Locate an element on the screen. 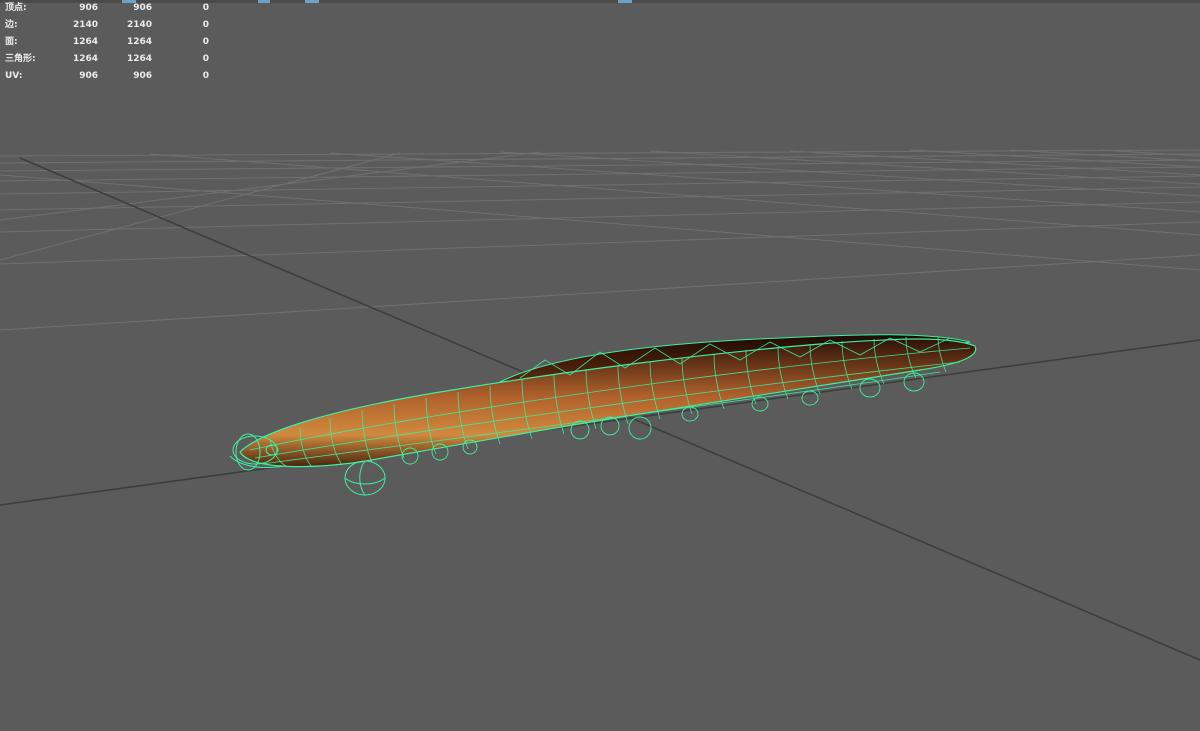 This screenshot has height=731, width=1200. hud-label: 边: is located at coordinates (11, 25).